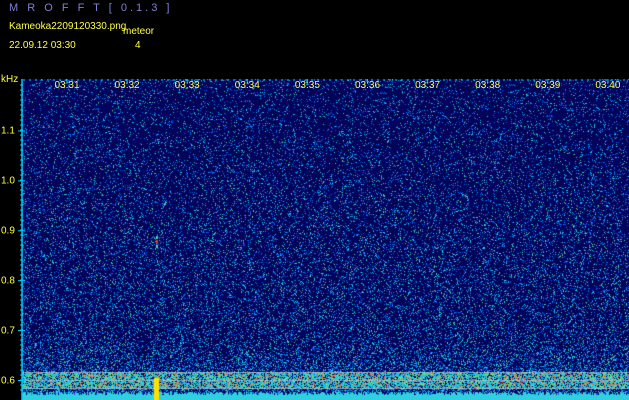  Describe the element at coordinates (8, 181) in the screenshot. I see `frequency-label: 1.0` at that location.